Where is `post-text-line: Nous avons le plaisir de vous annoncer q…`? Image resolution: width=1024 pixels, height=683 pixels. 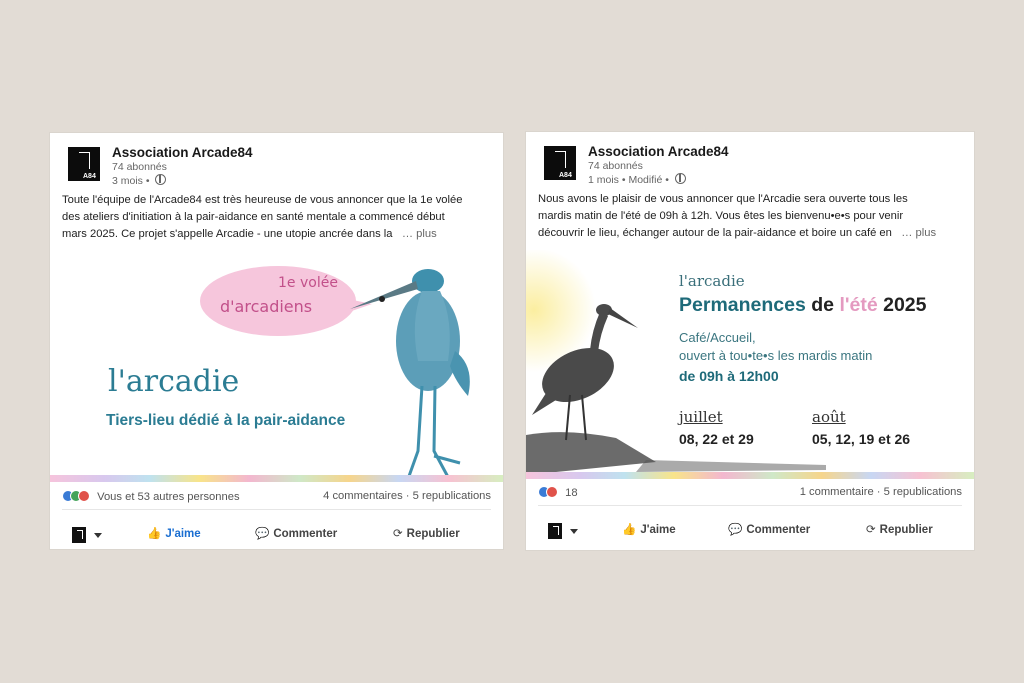
post-text-line: Nous avons le plaisir de vous annoncer q… is located at coordinates (723, 199).